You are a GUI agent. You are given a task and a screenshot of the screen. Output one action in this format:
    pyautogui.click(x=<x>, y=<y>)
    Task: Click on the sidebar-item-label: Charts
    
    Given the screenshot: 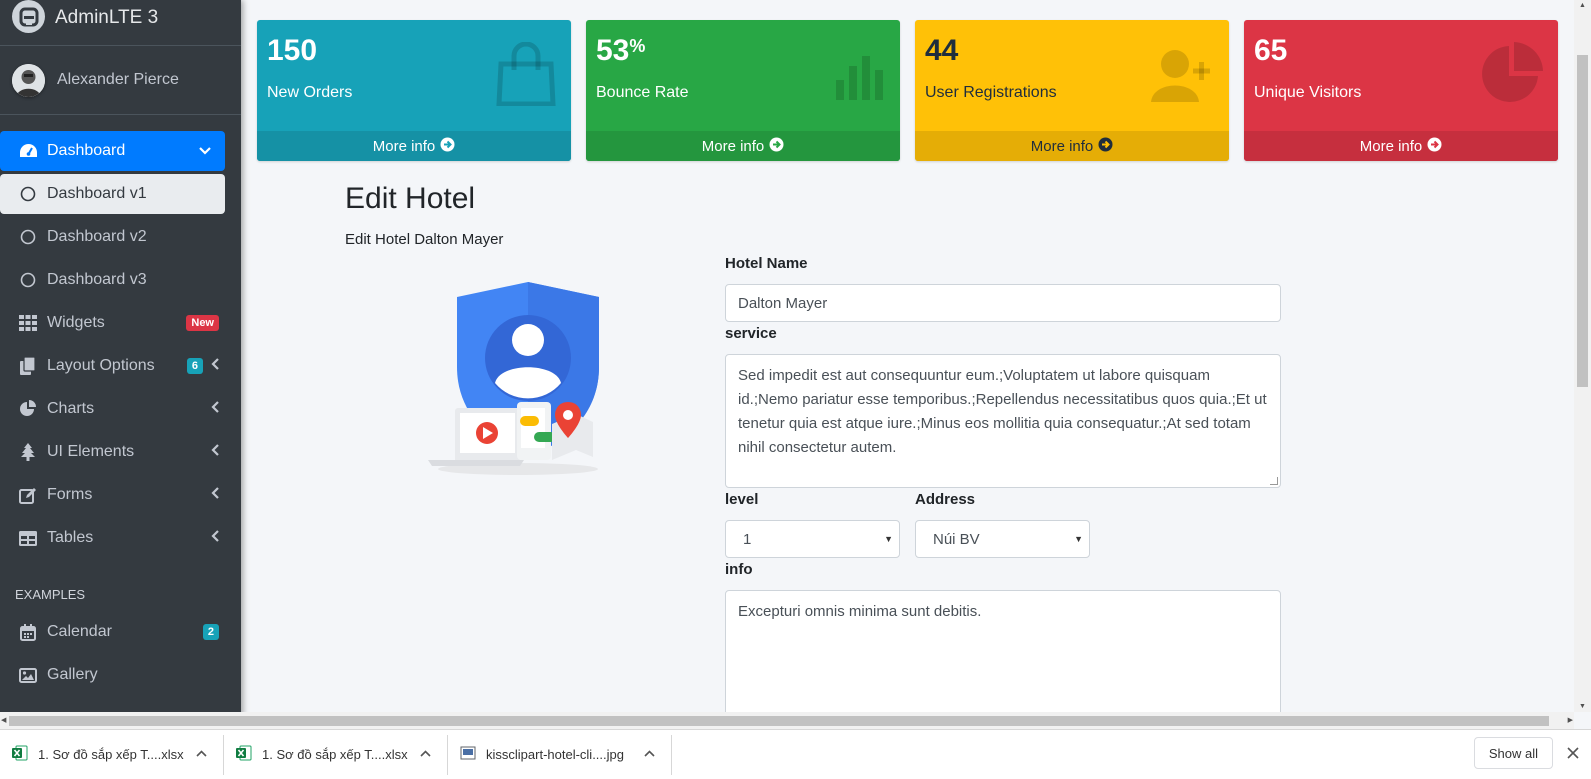 What is the action you would take?
    pyautogui.click(x=71, y=408)
    